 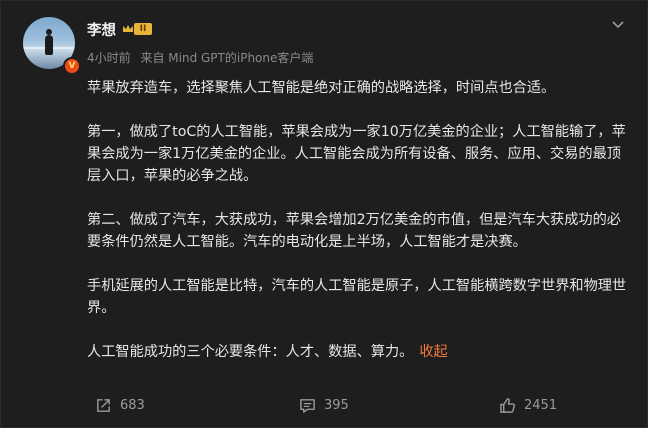 What do you see at coordinates (101, 29) in the screenshot?
I see `author-name: 李想` at bounding box center [101, 29].